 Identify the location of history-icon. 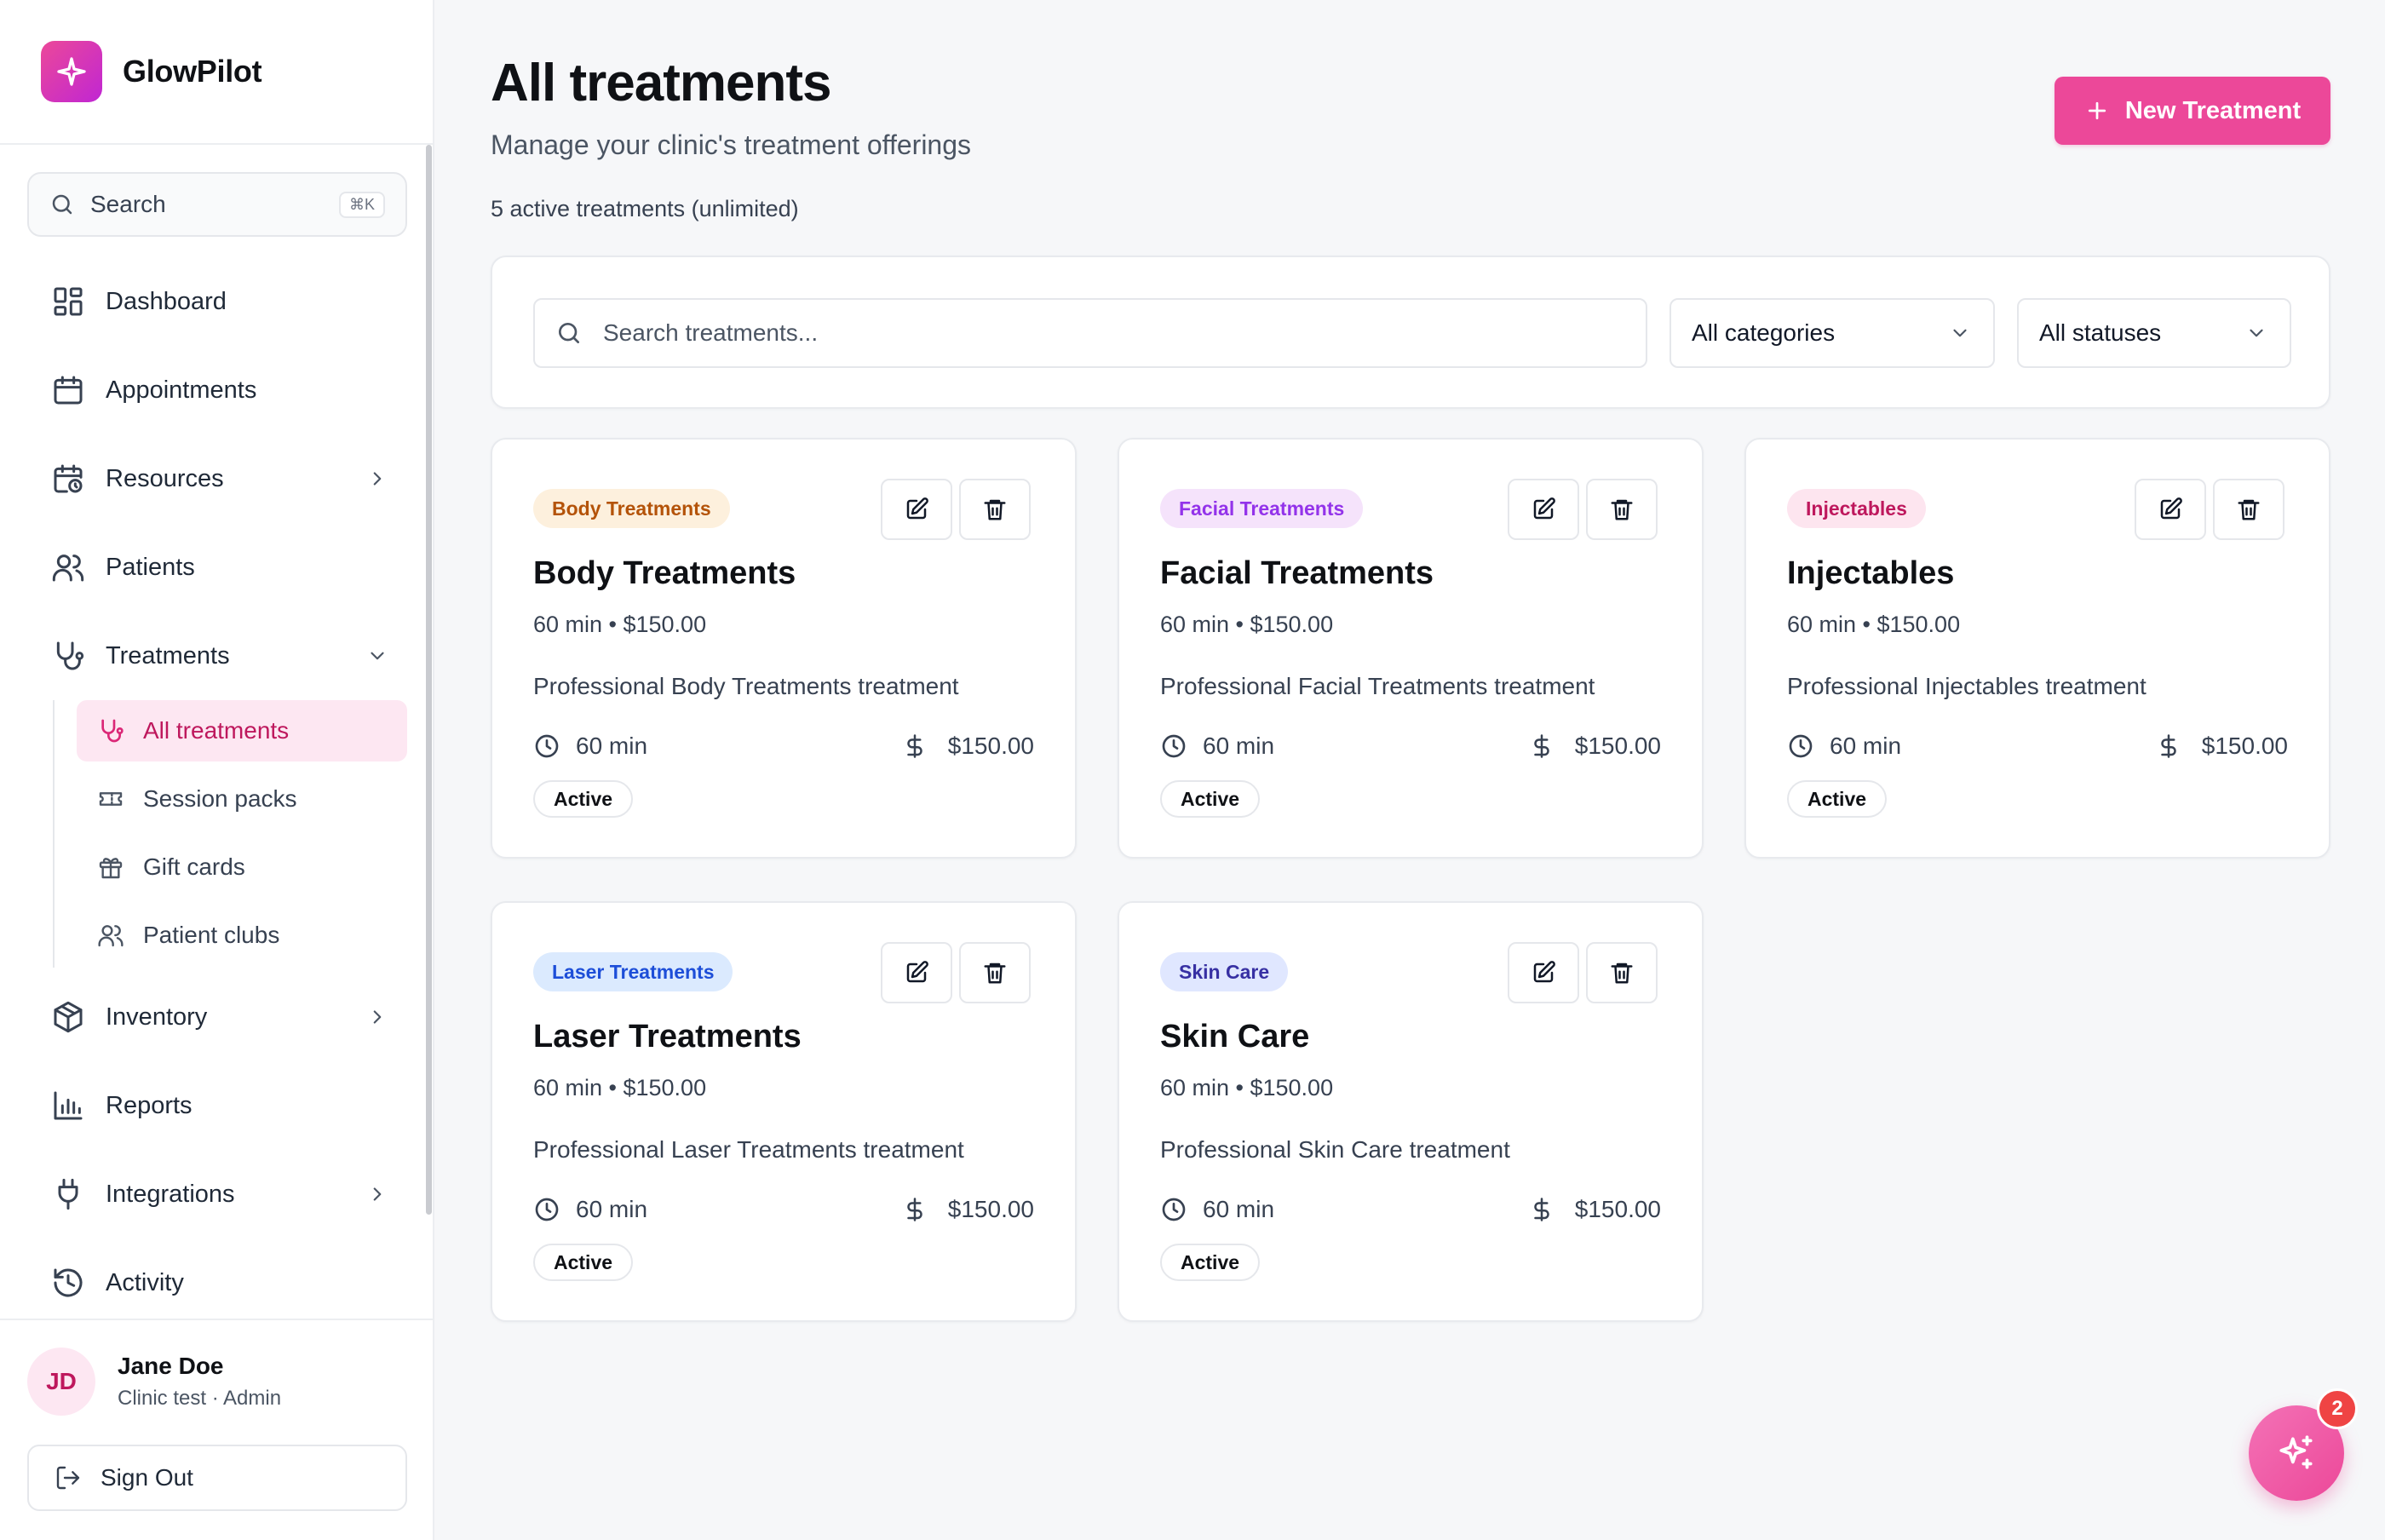
(68, 1283).